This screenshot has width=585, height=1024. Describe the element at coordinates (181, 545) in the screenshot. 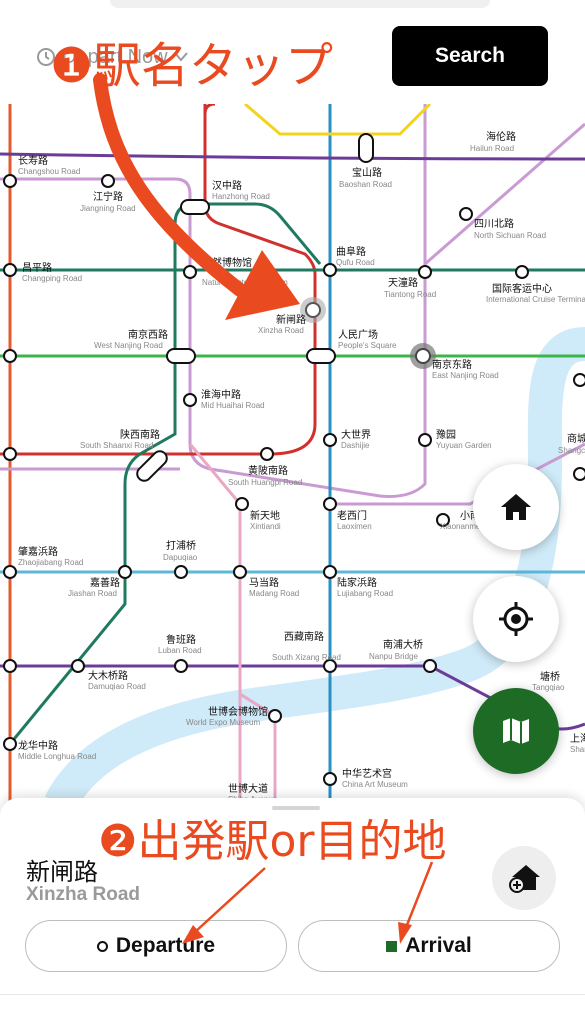

I see `station-label: 打浦桥` at that location.